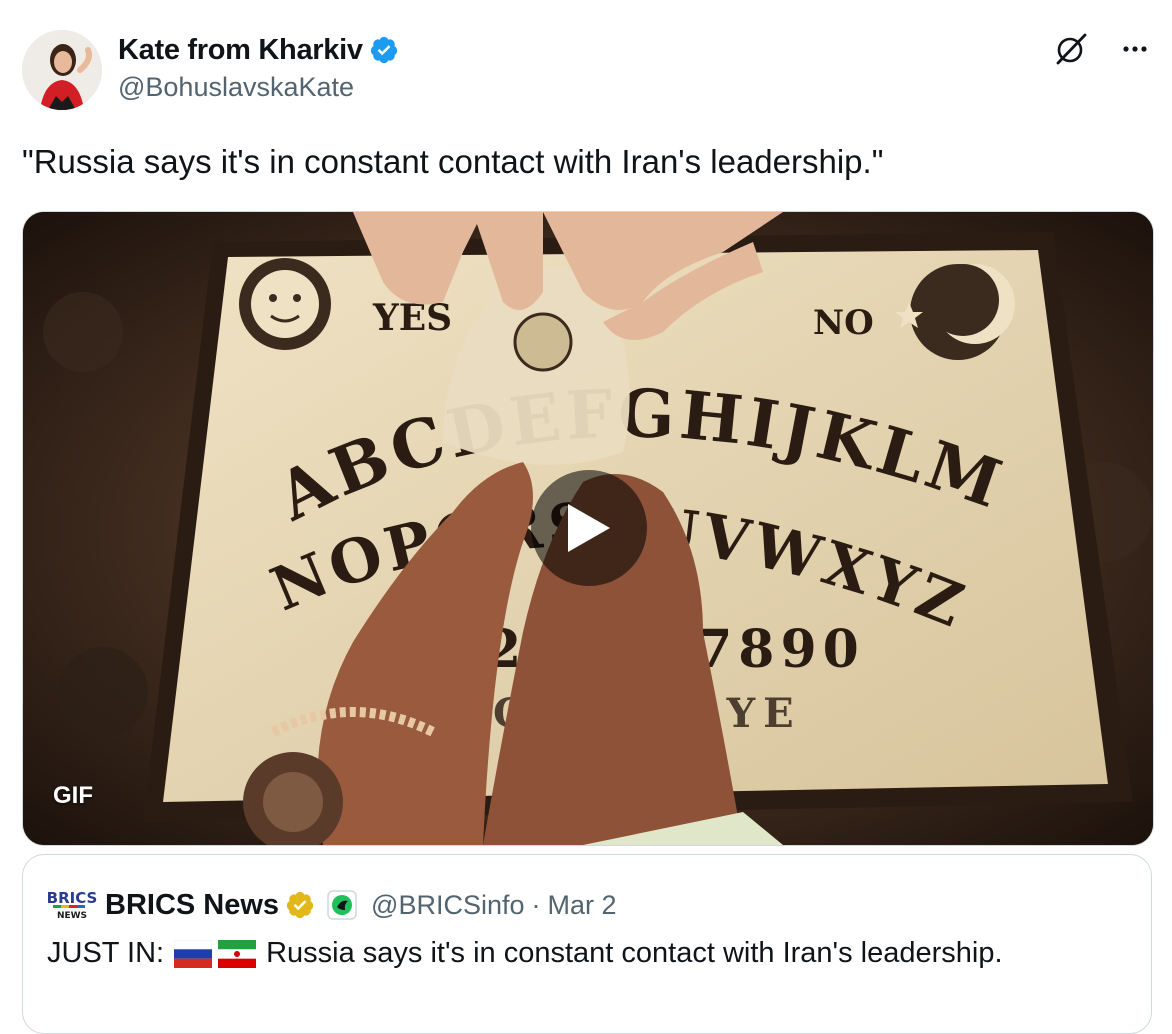  Describe the element at coordinates (582, 905) in the screenshot. I see `quoted-tweet-date: Mar 2` at that location.